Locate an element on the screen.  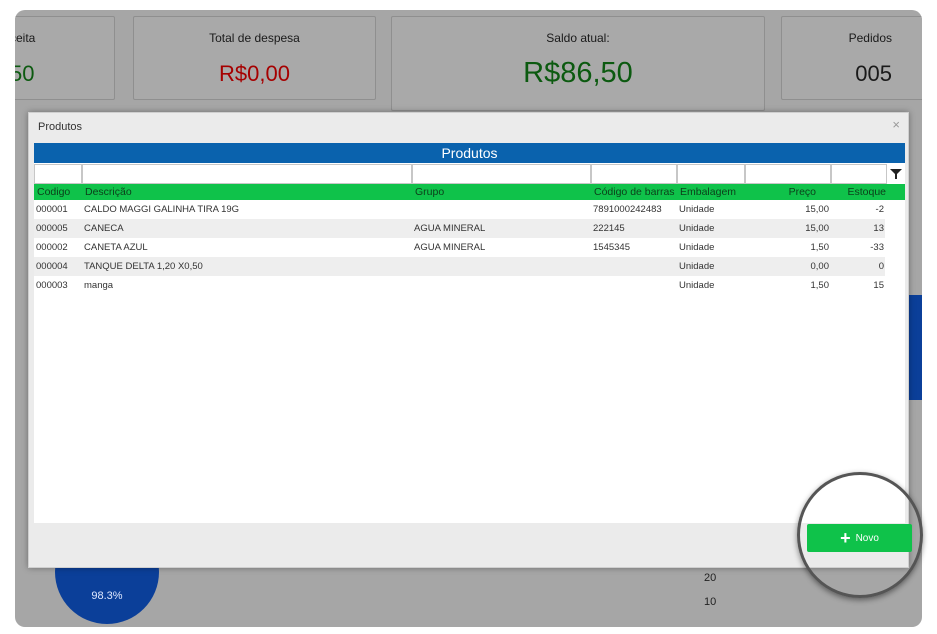
filter-estoque is located at coordinates (859, 174).